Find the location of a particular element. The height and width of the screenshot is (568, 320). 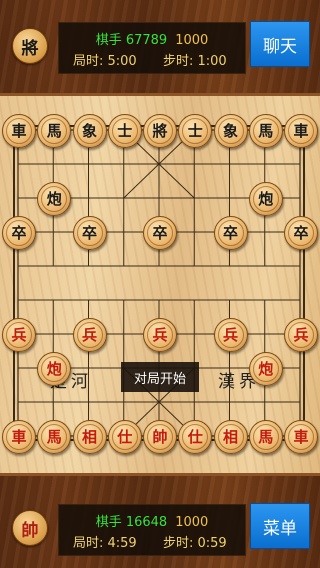

opponent-step-time: 步时: 1:00 is located at coordinates (195, 61).